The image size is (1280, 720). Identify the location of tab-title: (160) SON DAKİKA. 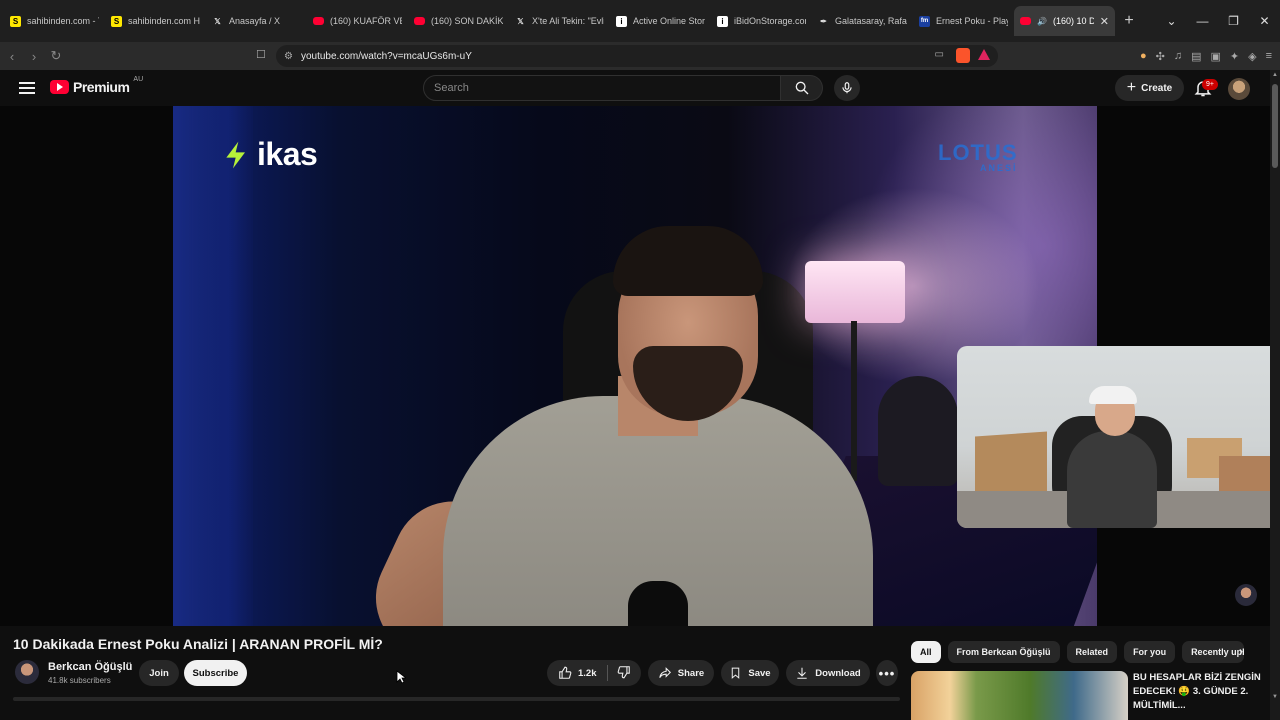
(467, 21).